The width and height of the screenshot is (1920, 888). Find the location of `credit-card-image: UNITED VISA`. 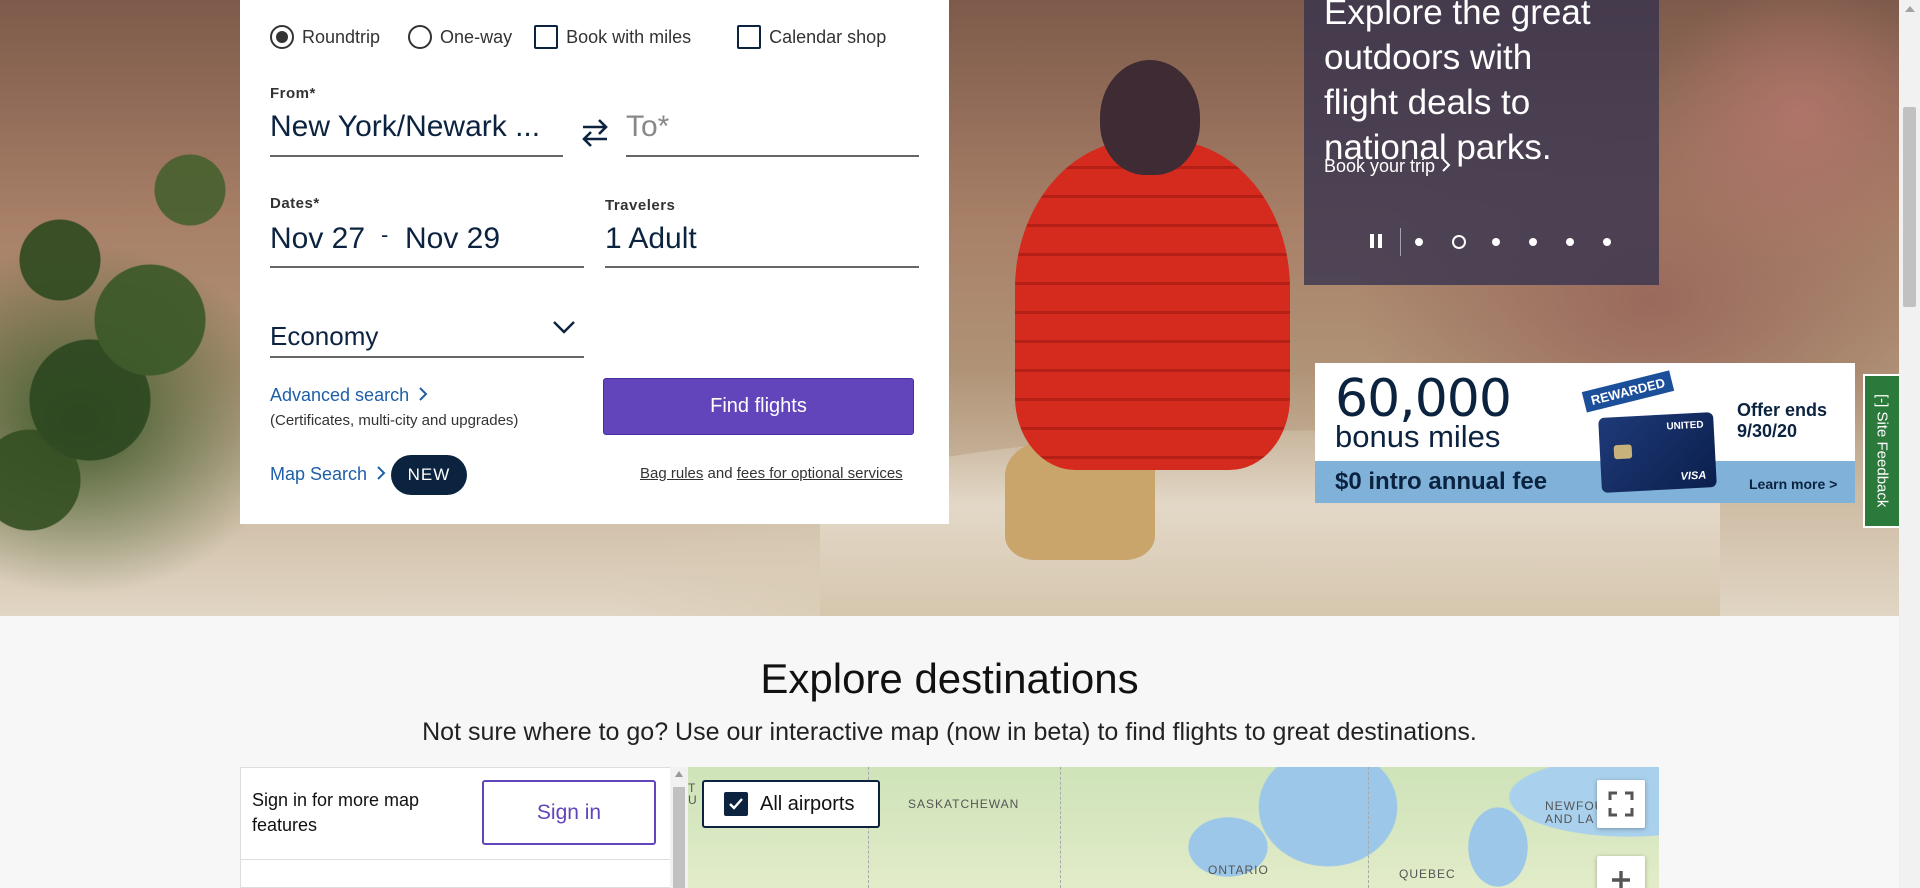

credit-card-image: UNITED VISA is located at coordinates (1657, 452).